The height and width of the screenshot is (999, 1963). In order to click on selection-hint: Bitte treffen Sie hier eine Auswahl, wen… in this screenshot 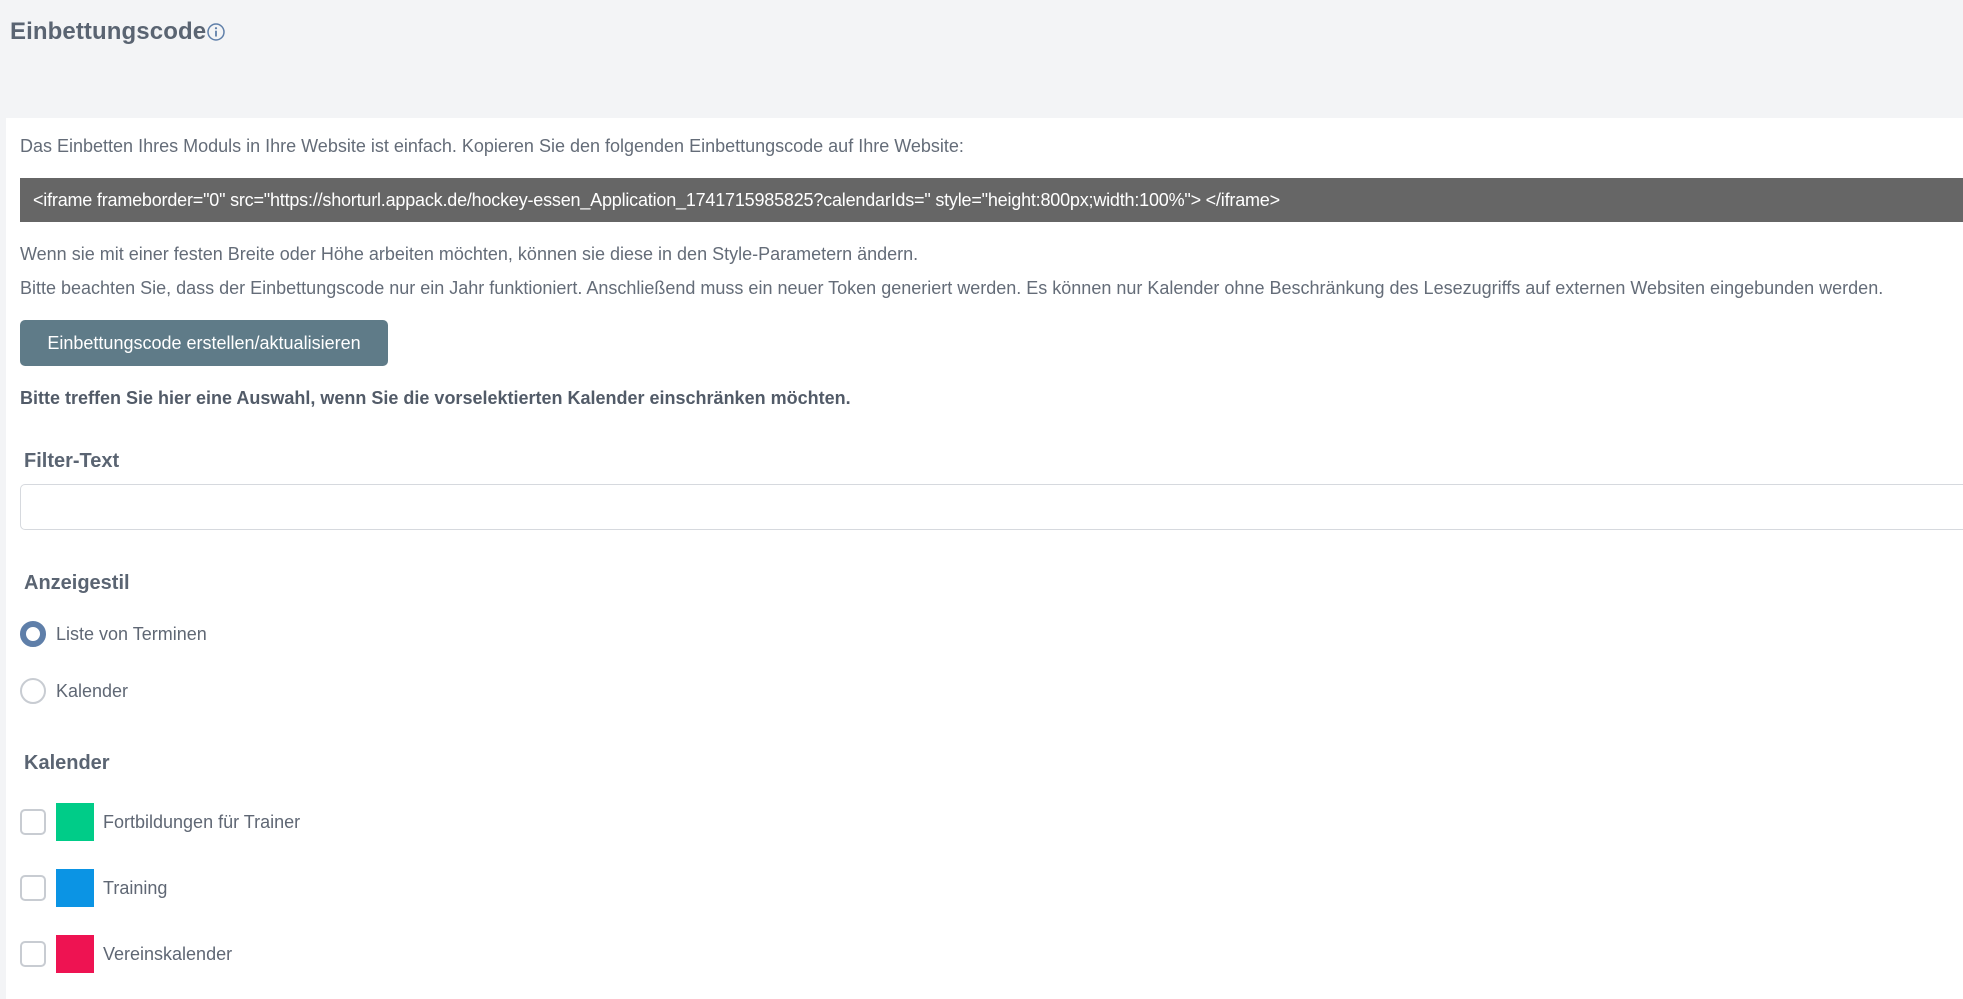, I will do `click(435, 398)`.